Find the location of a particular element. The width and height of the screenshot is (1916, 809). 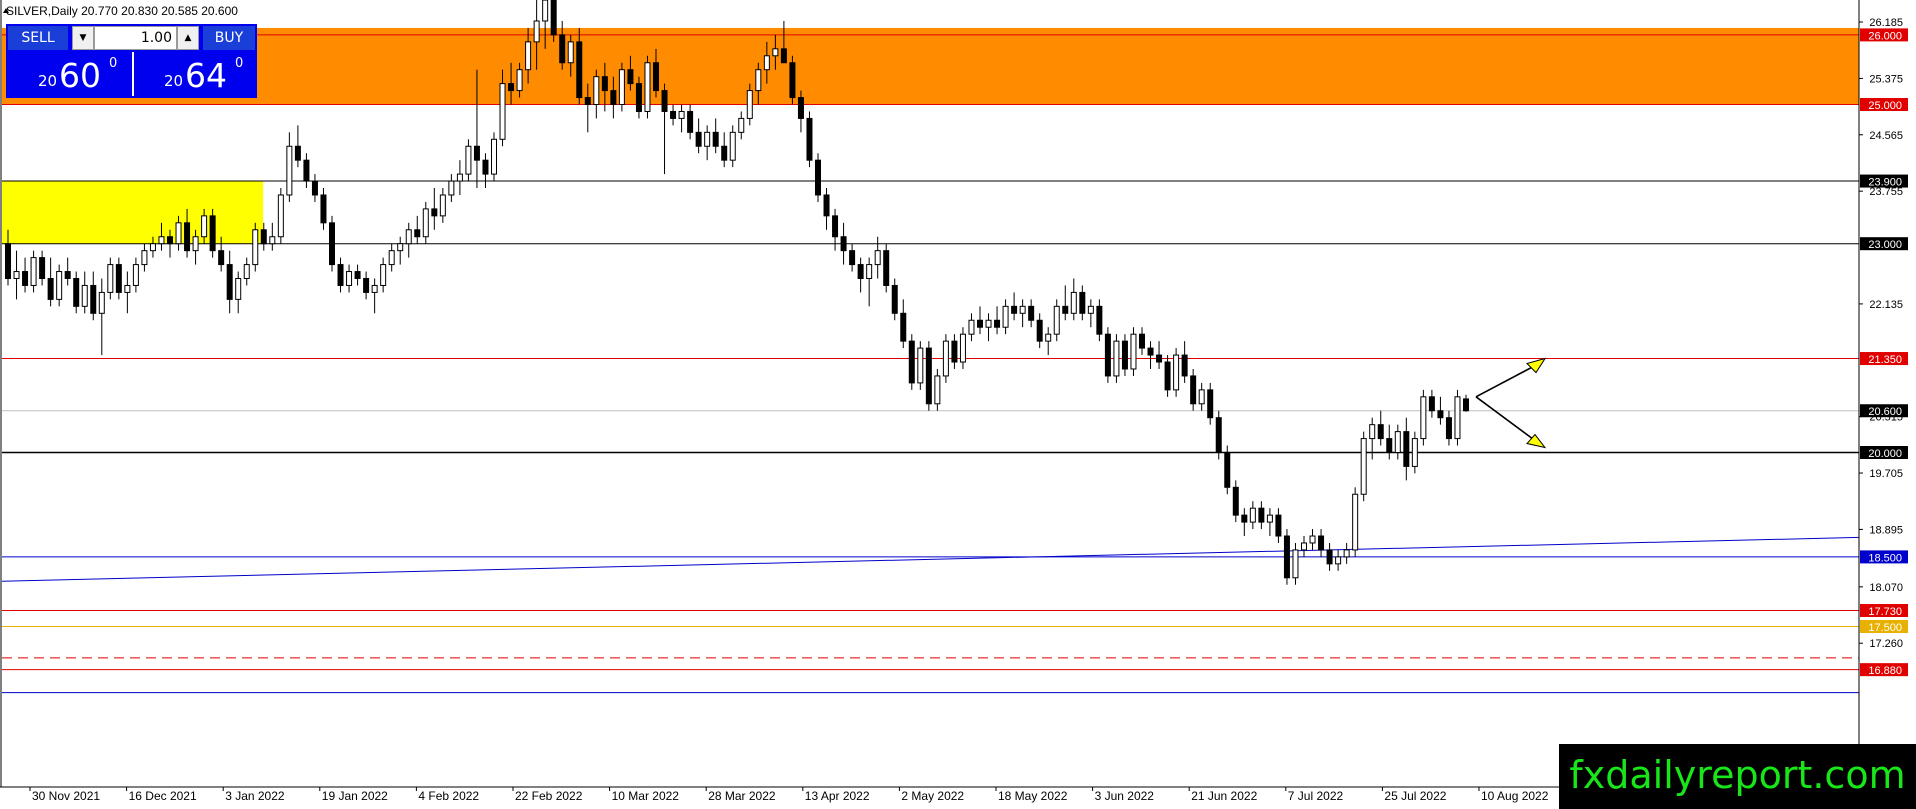

buy-price-sup: 0 is located at coordinates (239, 63).